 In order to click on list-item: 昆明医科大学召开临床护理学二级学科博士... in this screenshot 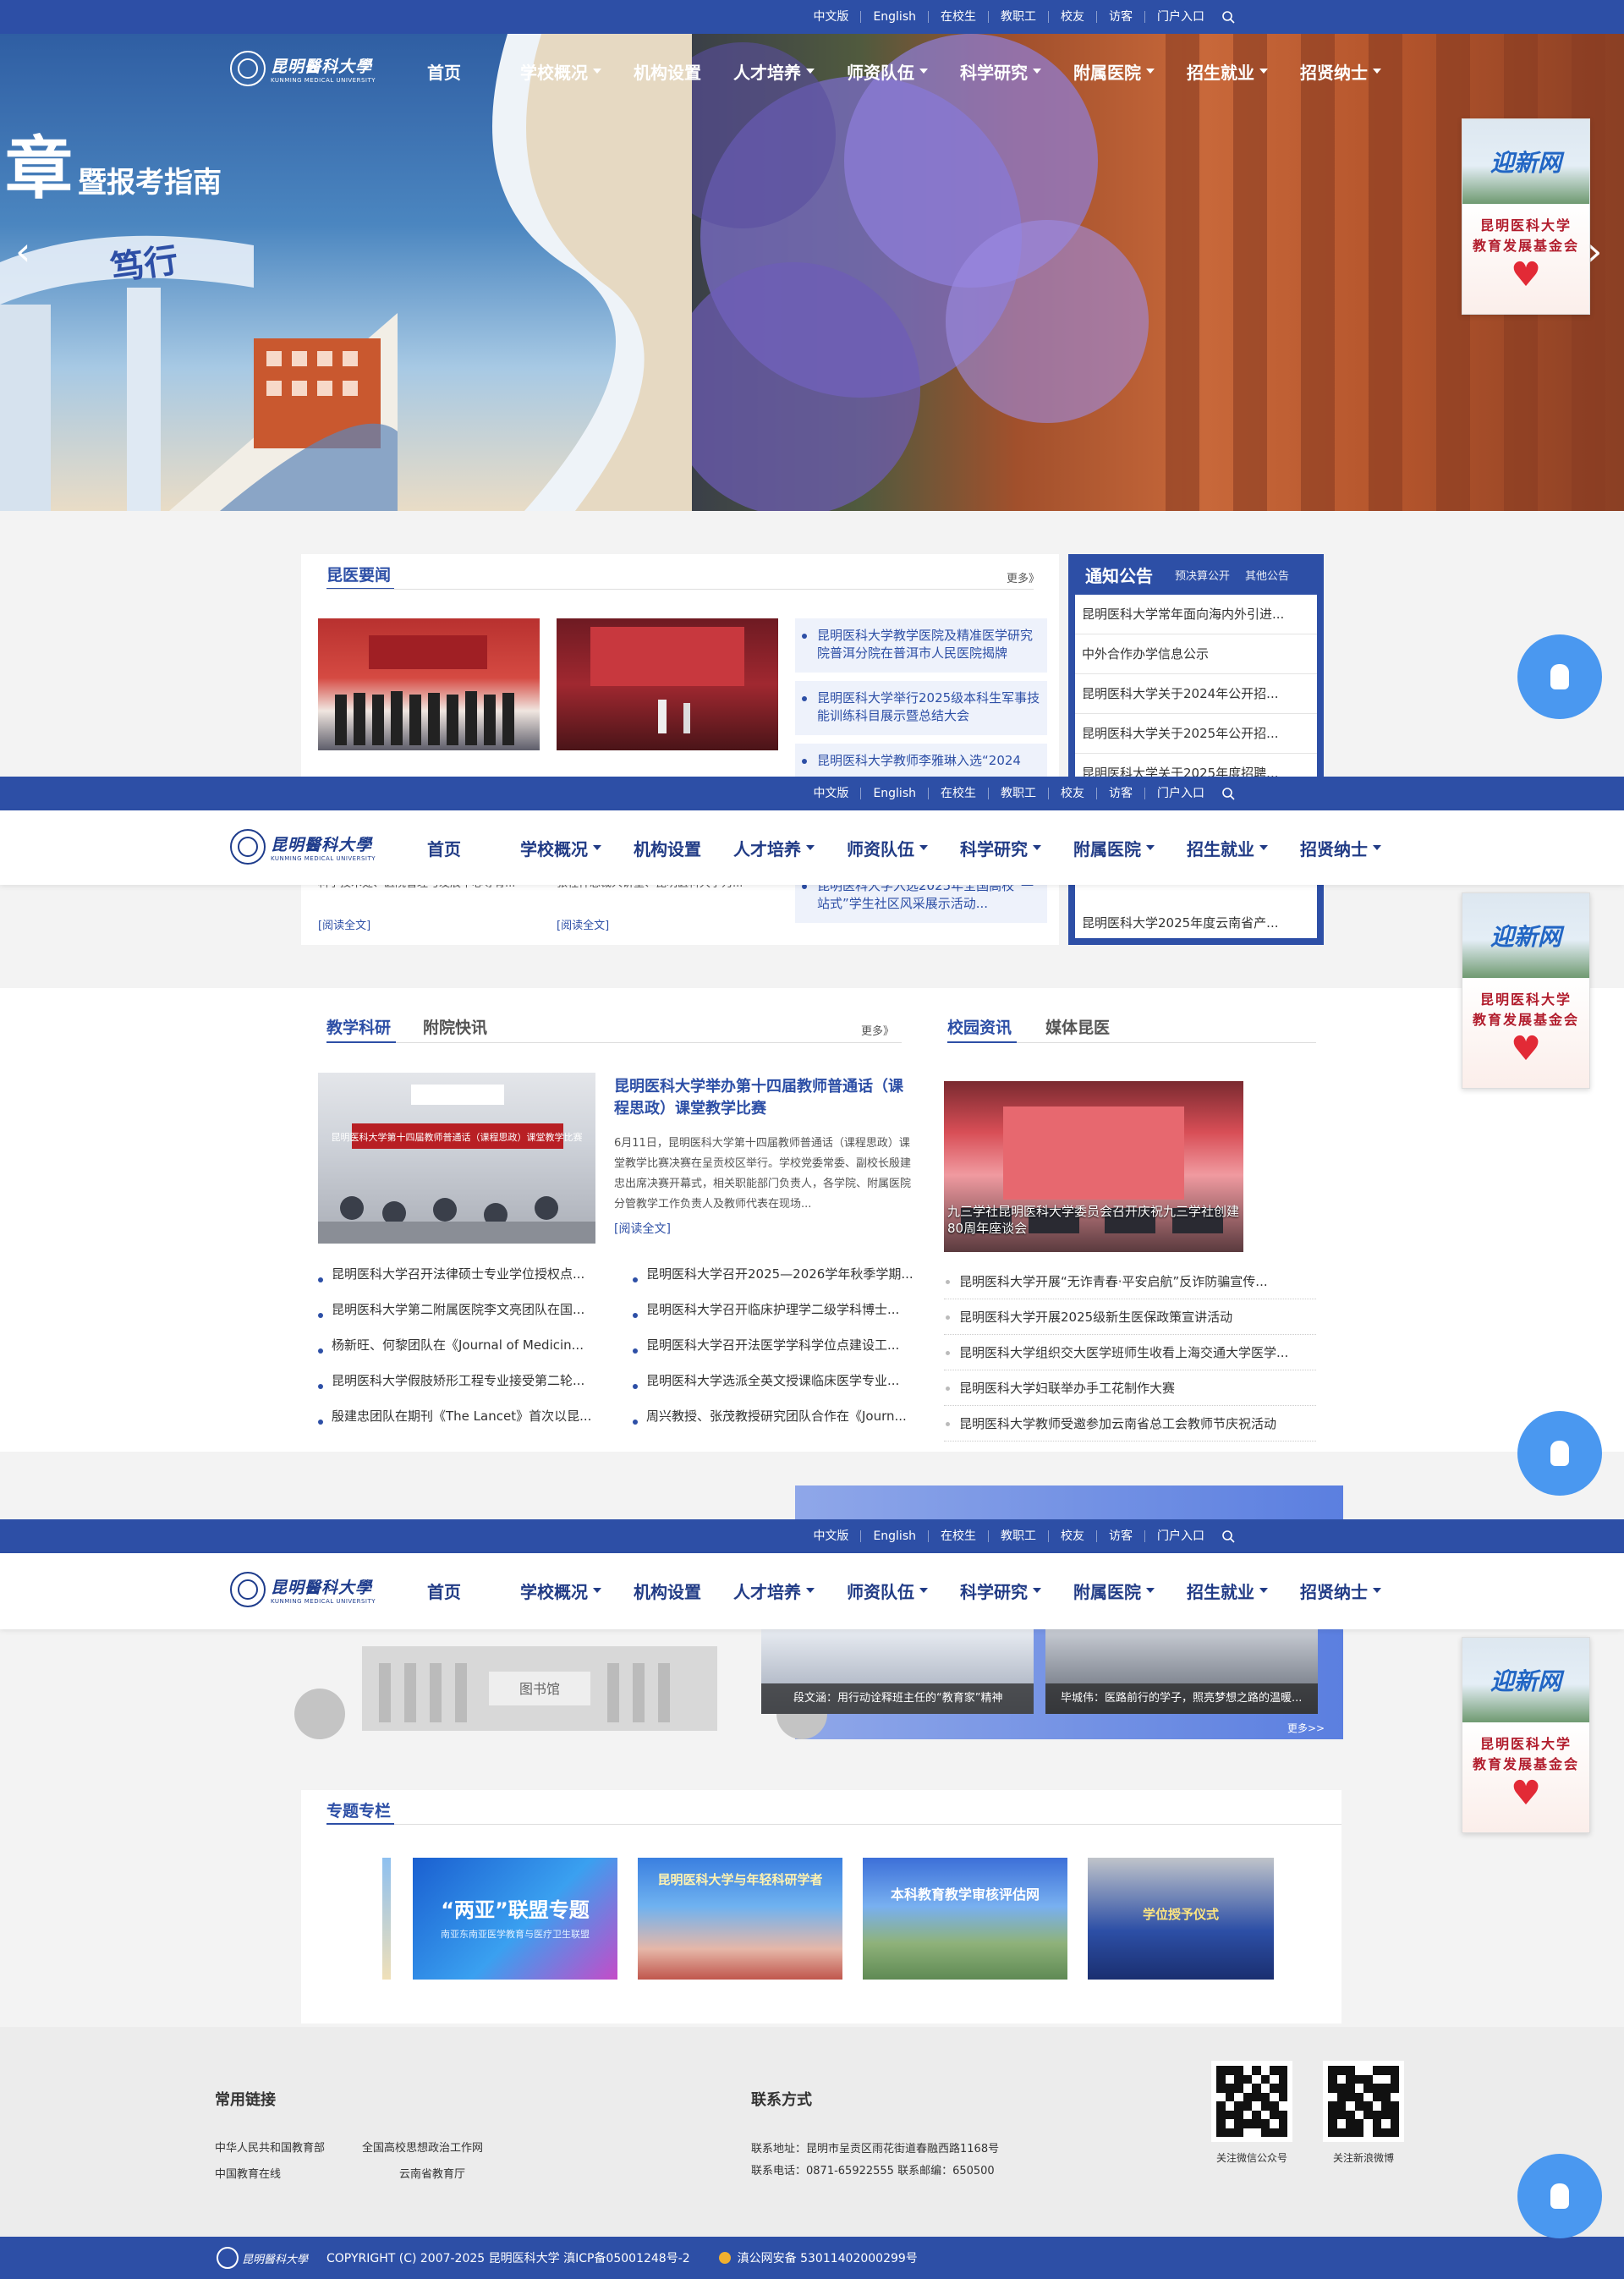, I will do `click(778, 1315)`.